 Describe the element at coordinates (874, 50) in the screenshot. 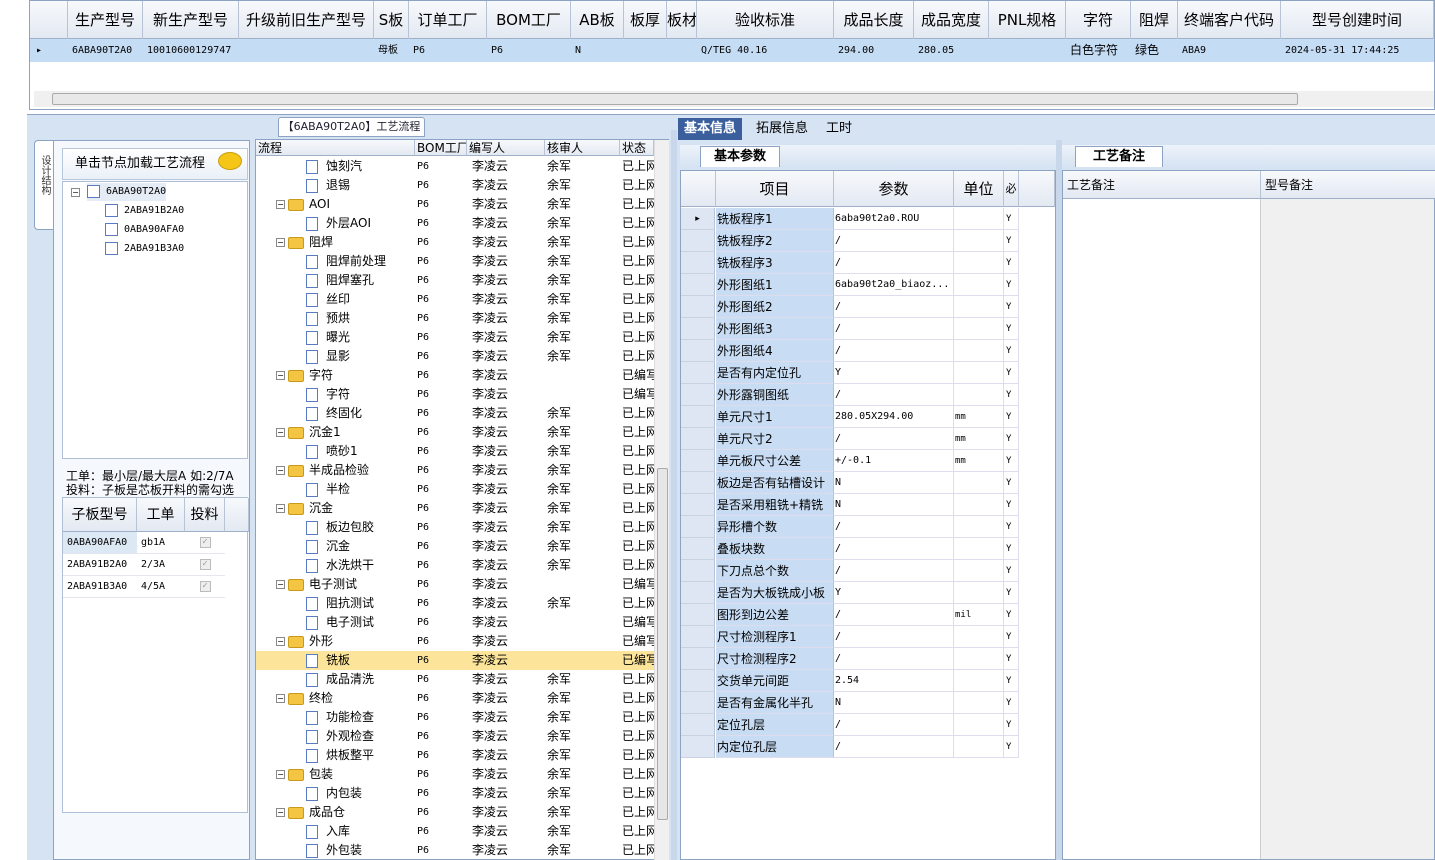

I see `grid-cell: 294.00` at that location.